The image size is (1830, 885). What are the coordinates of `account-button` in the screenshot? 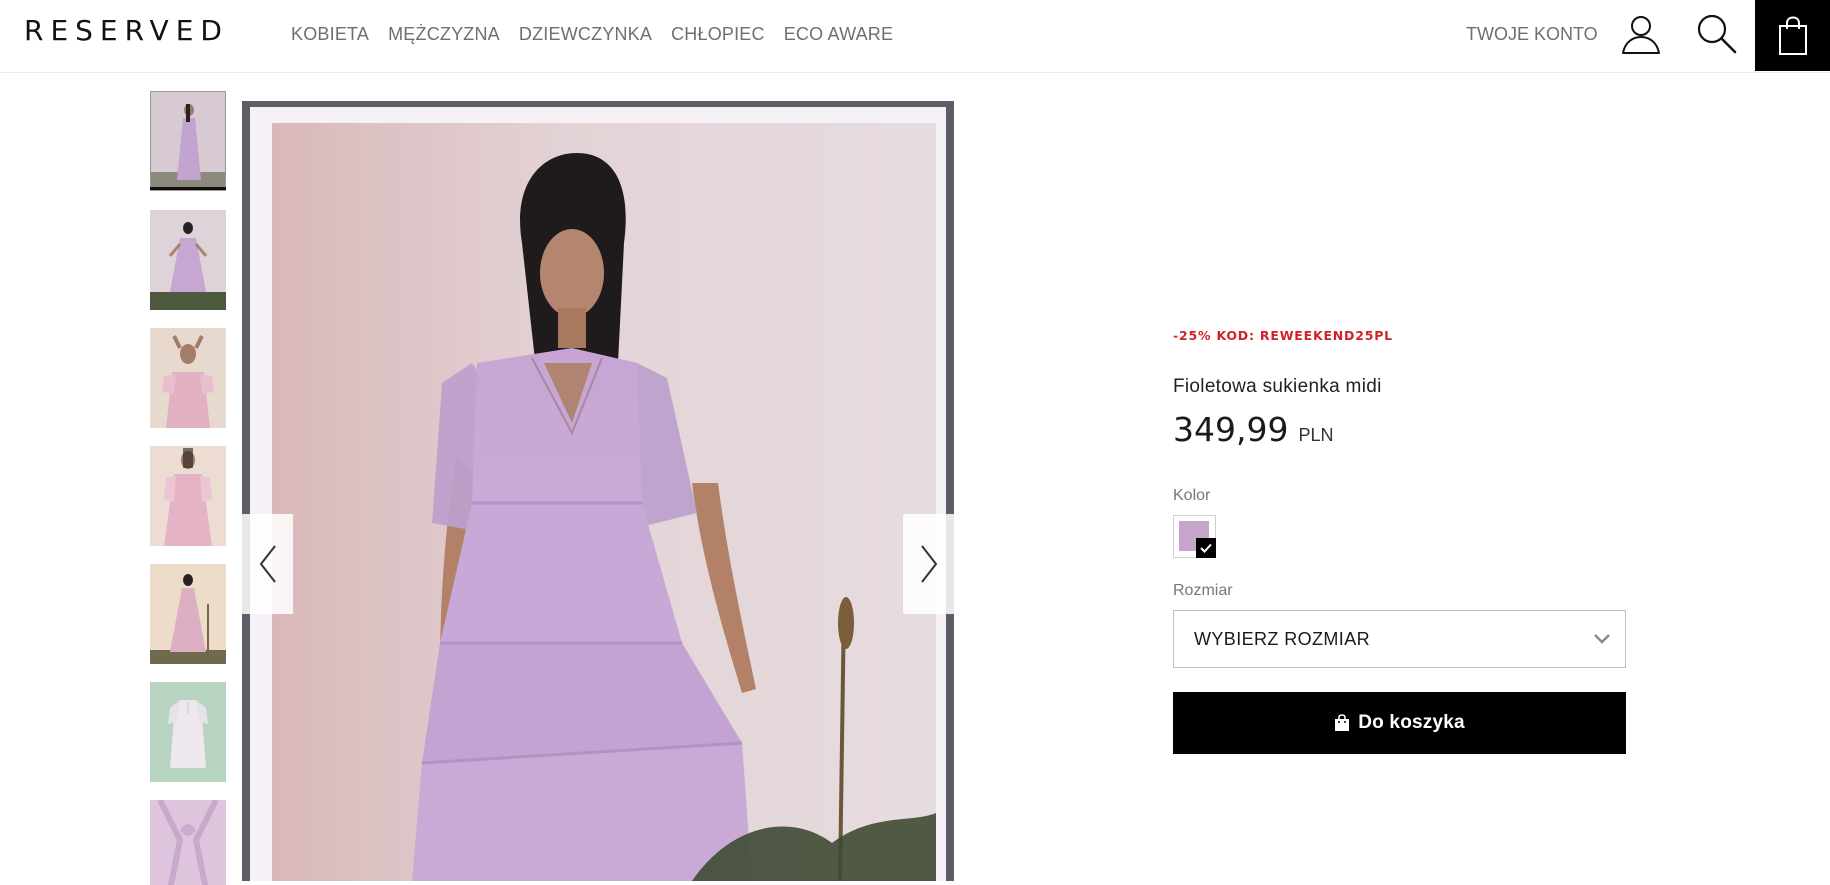 It's located at (1641, 34).